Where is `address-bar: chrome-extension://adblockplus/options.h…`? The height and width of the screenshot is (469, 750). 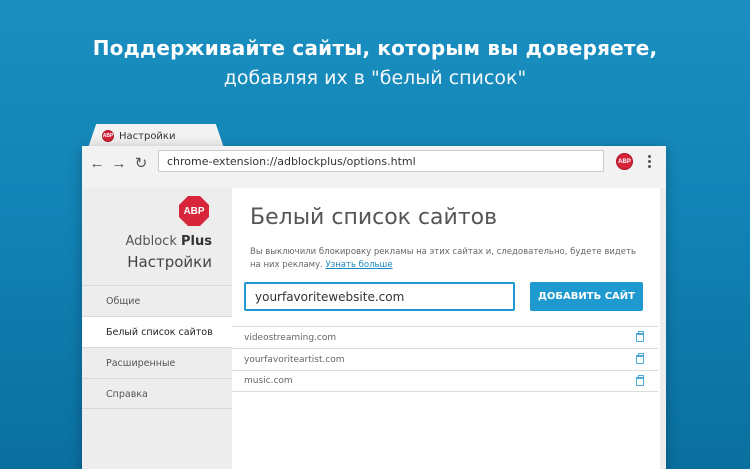
address-bar: chrome-extension://adblockplus/options.h… is located at coordinates (381, 161).